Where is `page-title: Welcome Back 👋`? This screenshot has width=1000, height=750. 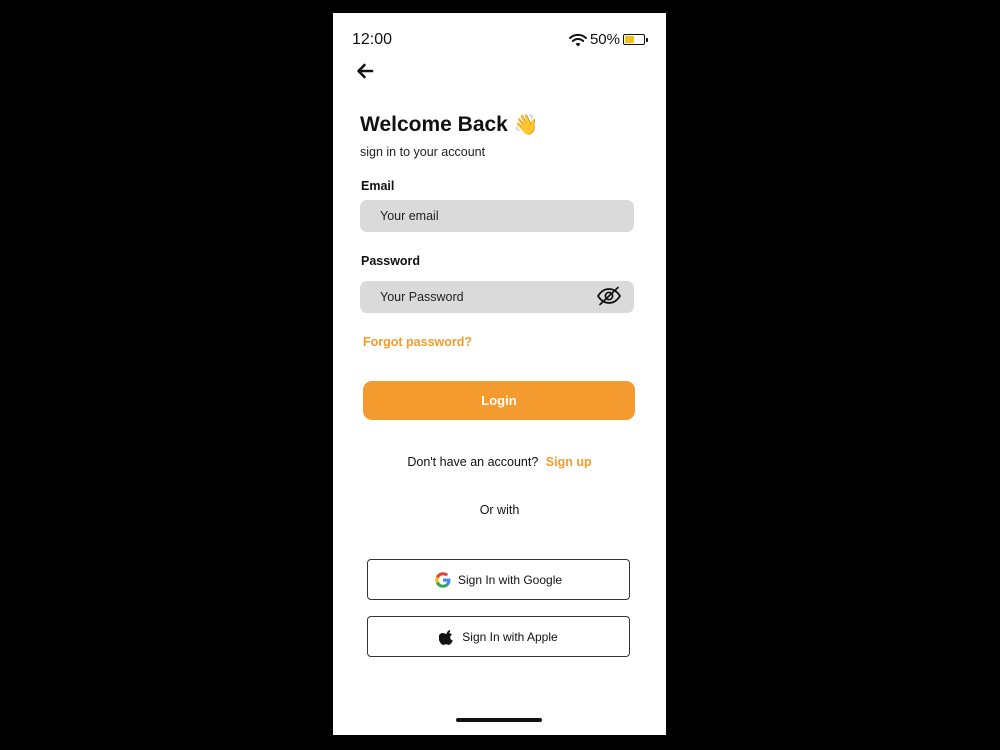 page-title: Welcome Back 👋 is located at coordinates (449, 124).